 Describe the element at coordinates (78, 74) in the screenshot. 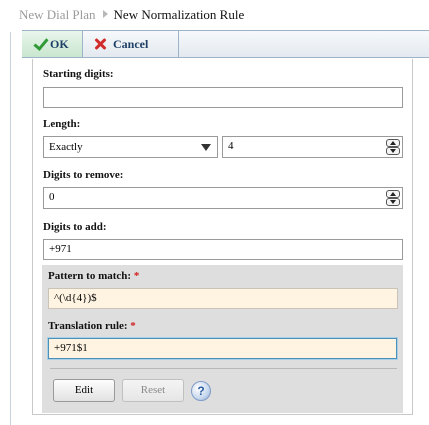

I see `starting-digits-label: Starting digits:` at that location.